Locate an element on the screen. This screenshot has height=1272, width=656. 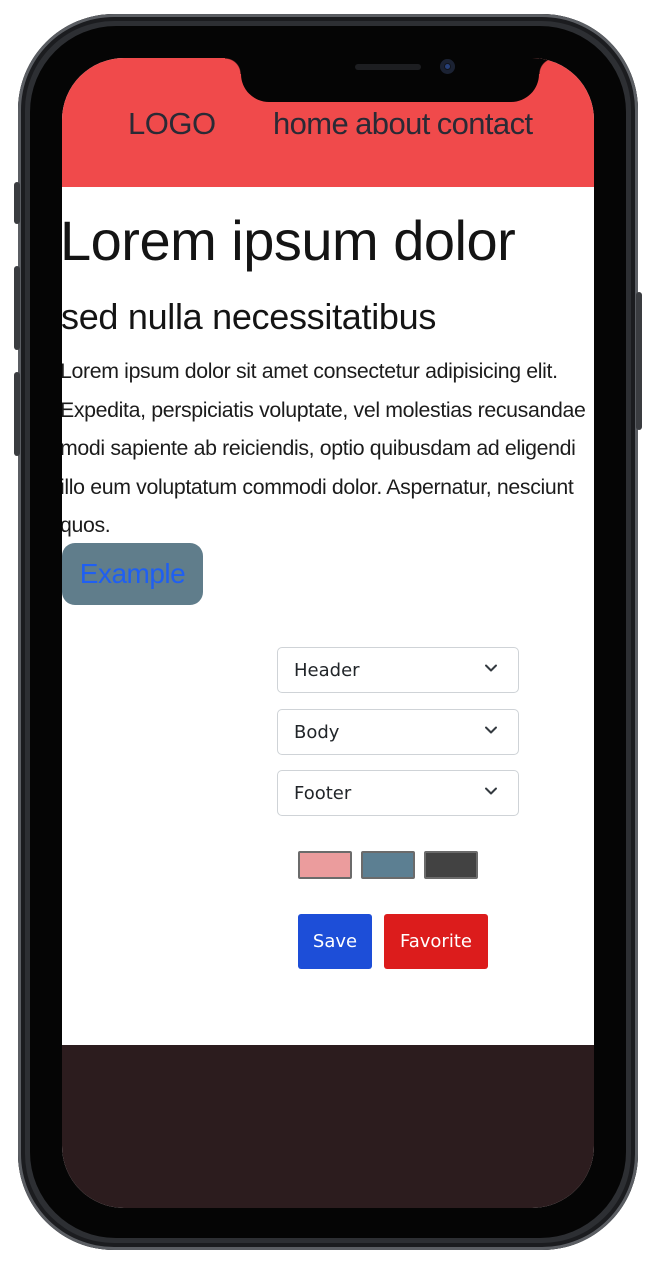
phone-power-button is located at coordinates (639, 361).